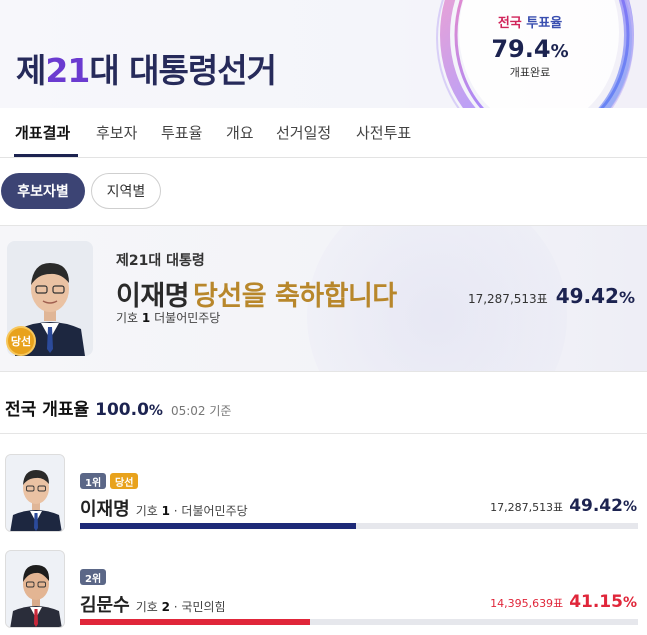 The height and width of the screenshot is (635, 647). I want to click on candidate-name-block: 이재명 기호 1 · 더불어민주당, so click(164, 508).